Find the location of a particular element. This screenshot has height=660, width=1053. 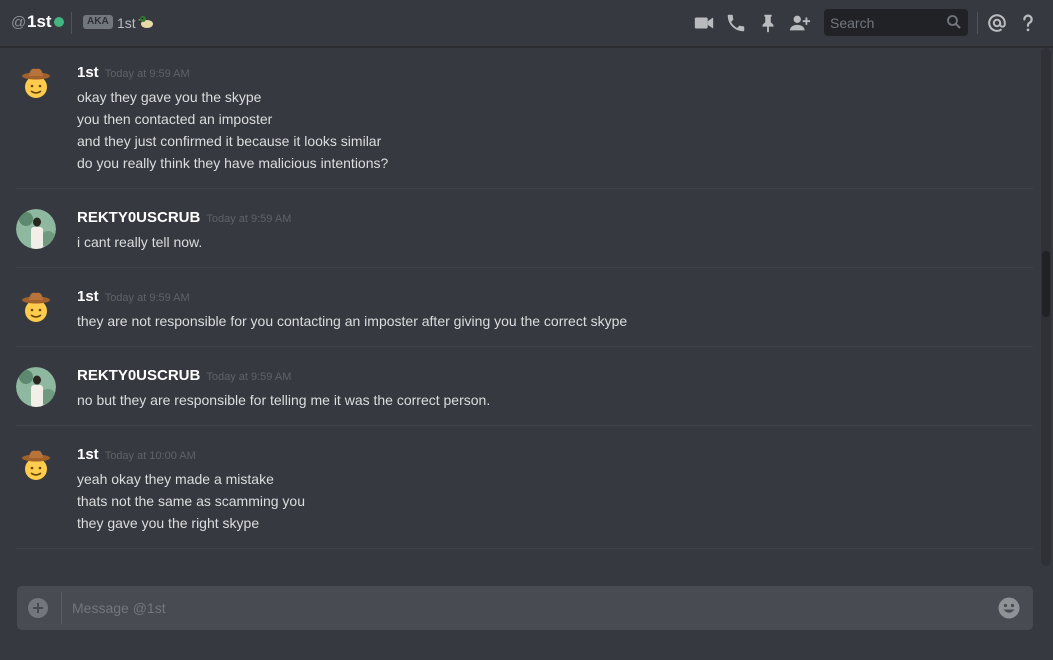

upload-plus-icon is located at coordinates (38, 608).